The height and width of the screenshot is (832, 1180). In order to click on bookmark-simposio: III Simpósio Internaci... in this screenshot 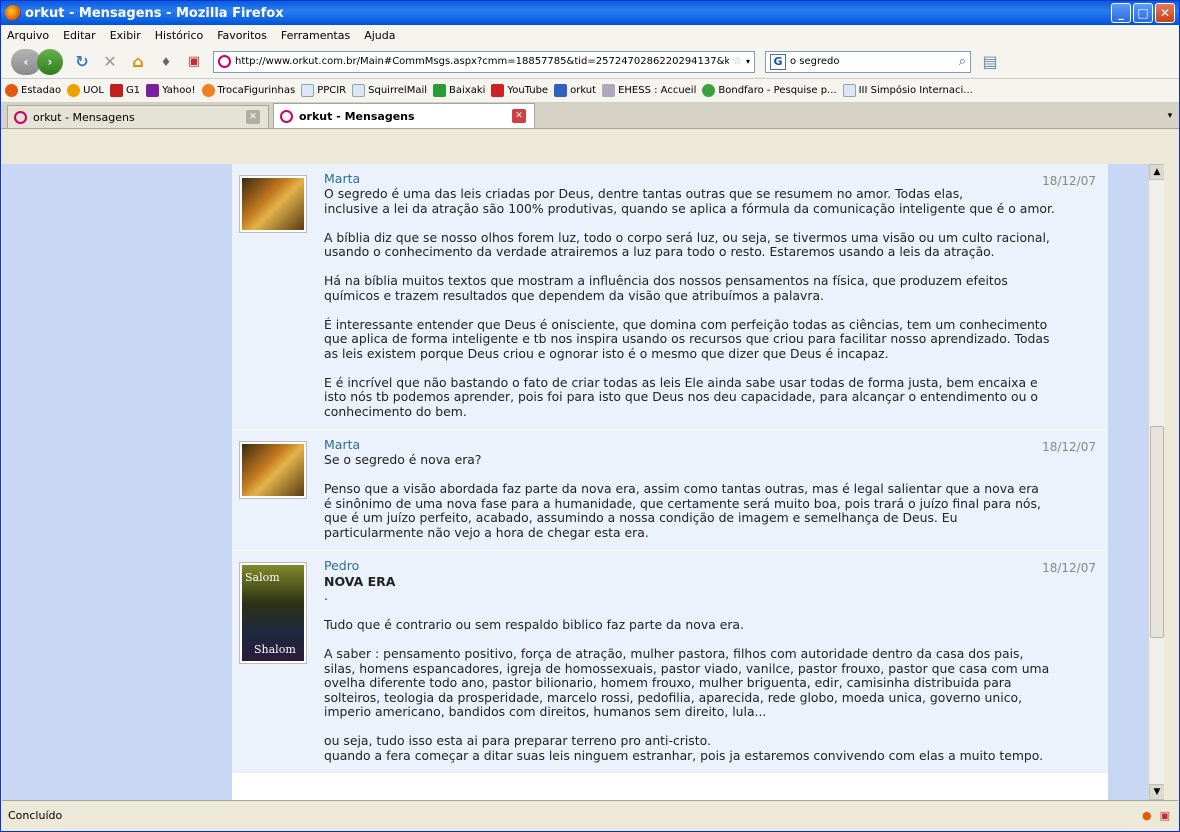, I will do `click(907, 90)`.